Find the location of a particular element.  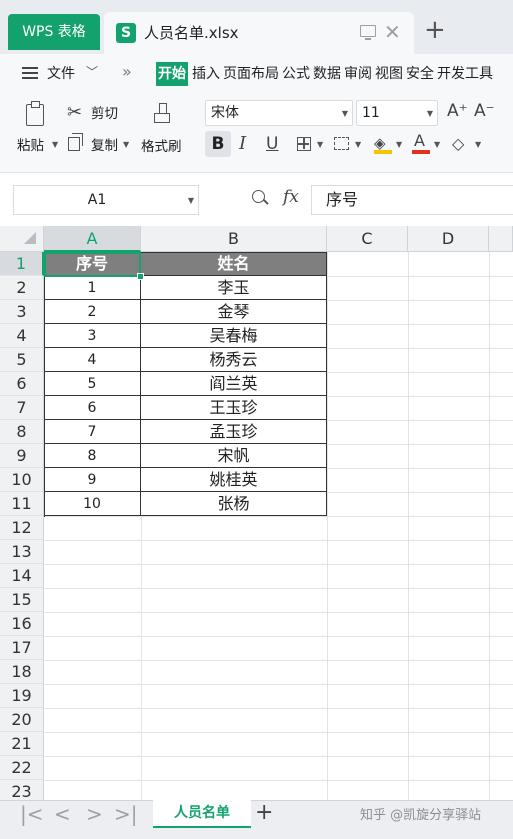

table-cell-name: 姚桂英 is located at coordinates (234, 480).